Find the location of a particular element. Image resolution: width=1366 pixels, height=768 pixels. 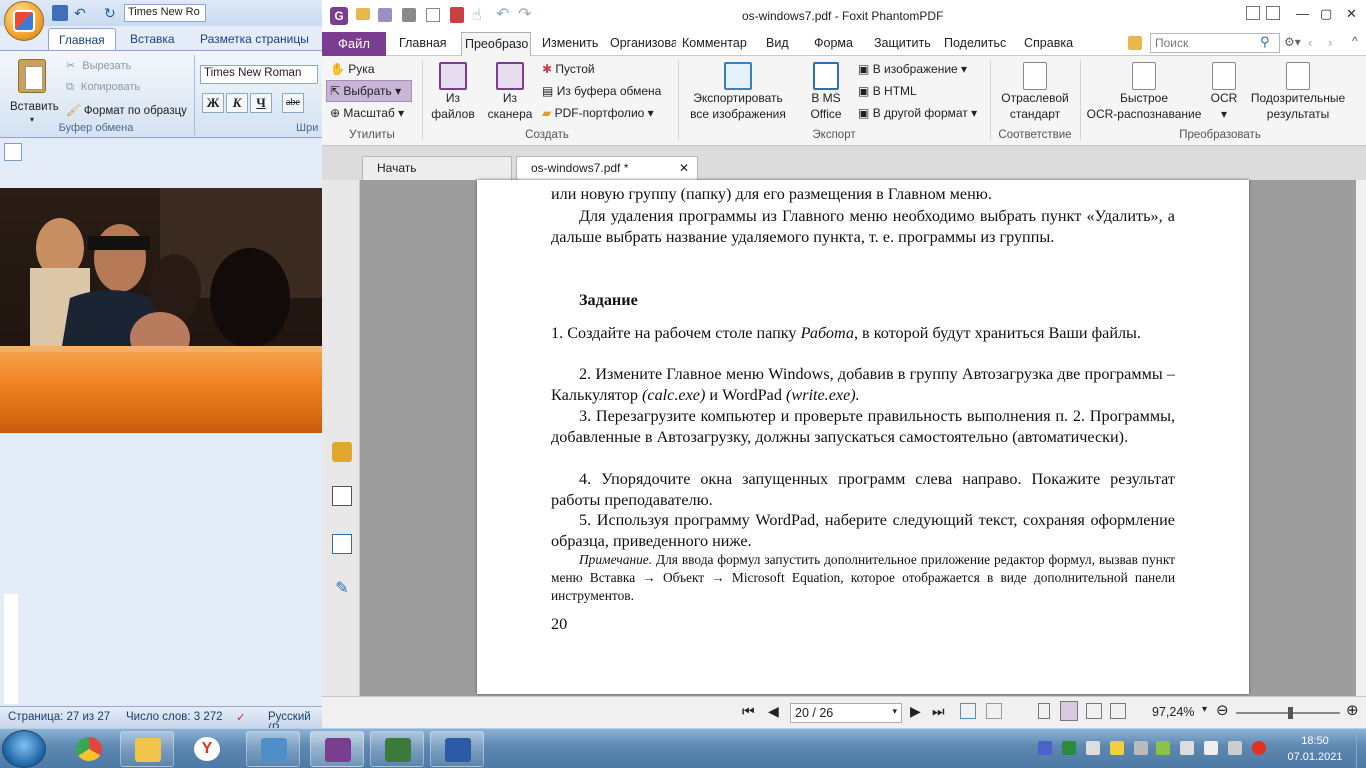

underline-button: Ч is located at coordinates (261, 103).